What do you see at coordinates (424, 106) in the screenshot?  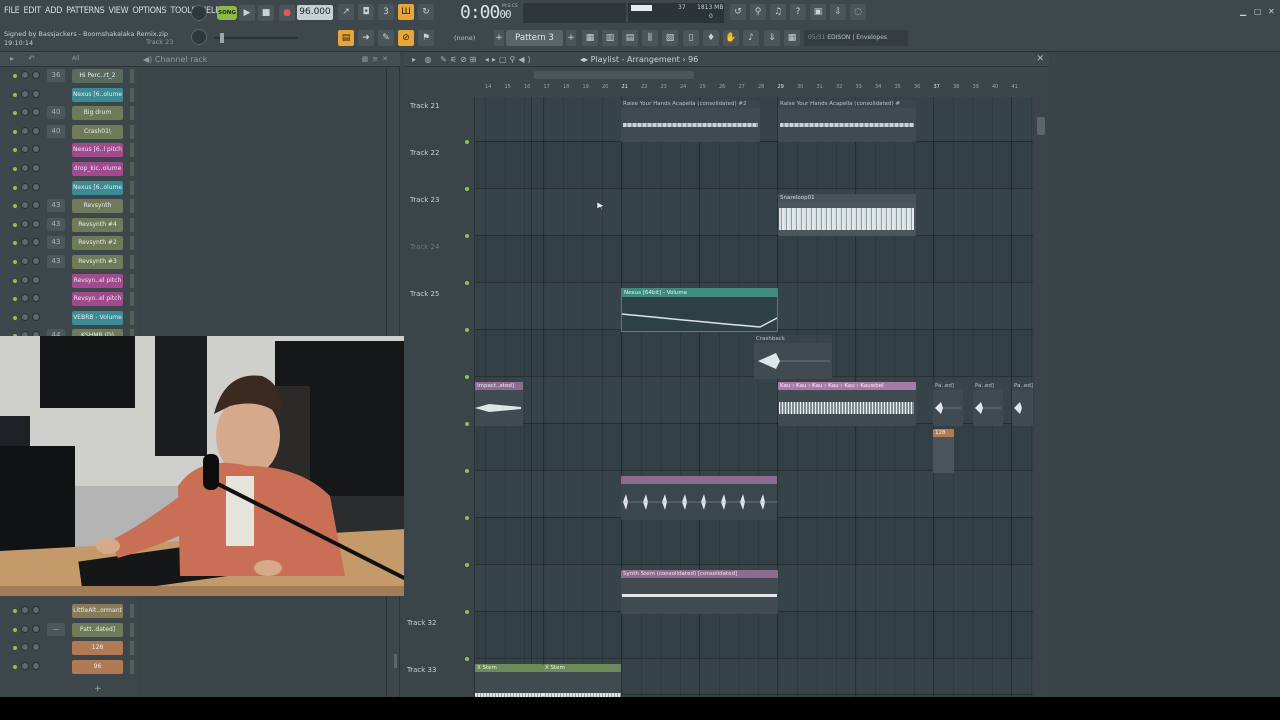 I see `track-label: Track 21` at bounding box center [424, 106].